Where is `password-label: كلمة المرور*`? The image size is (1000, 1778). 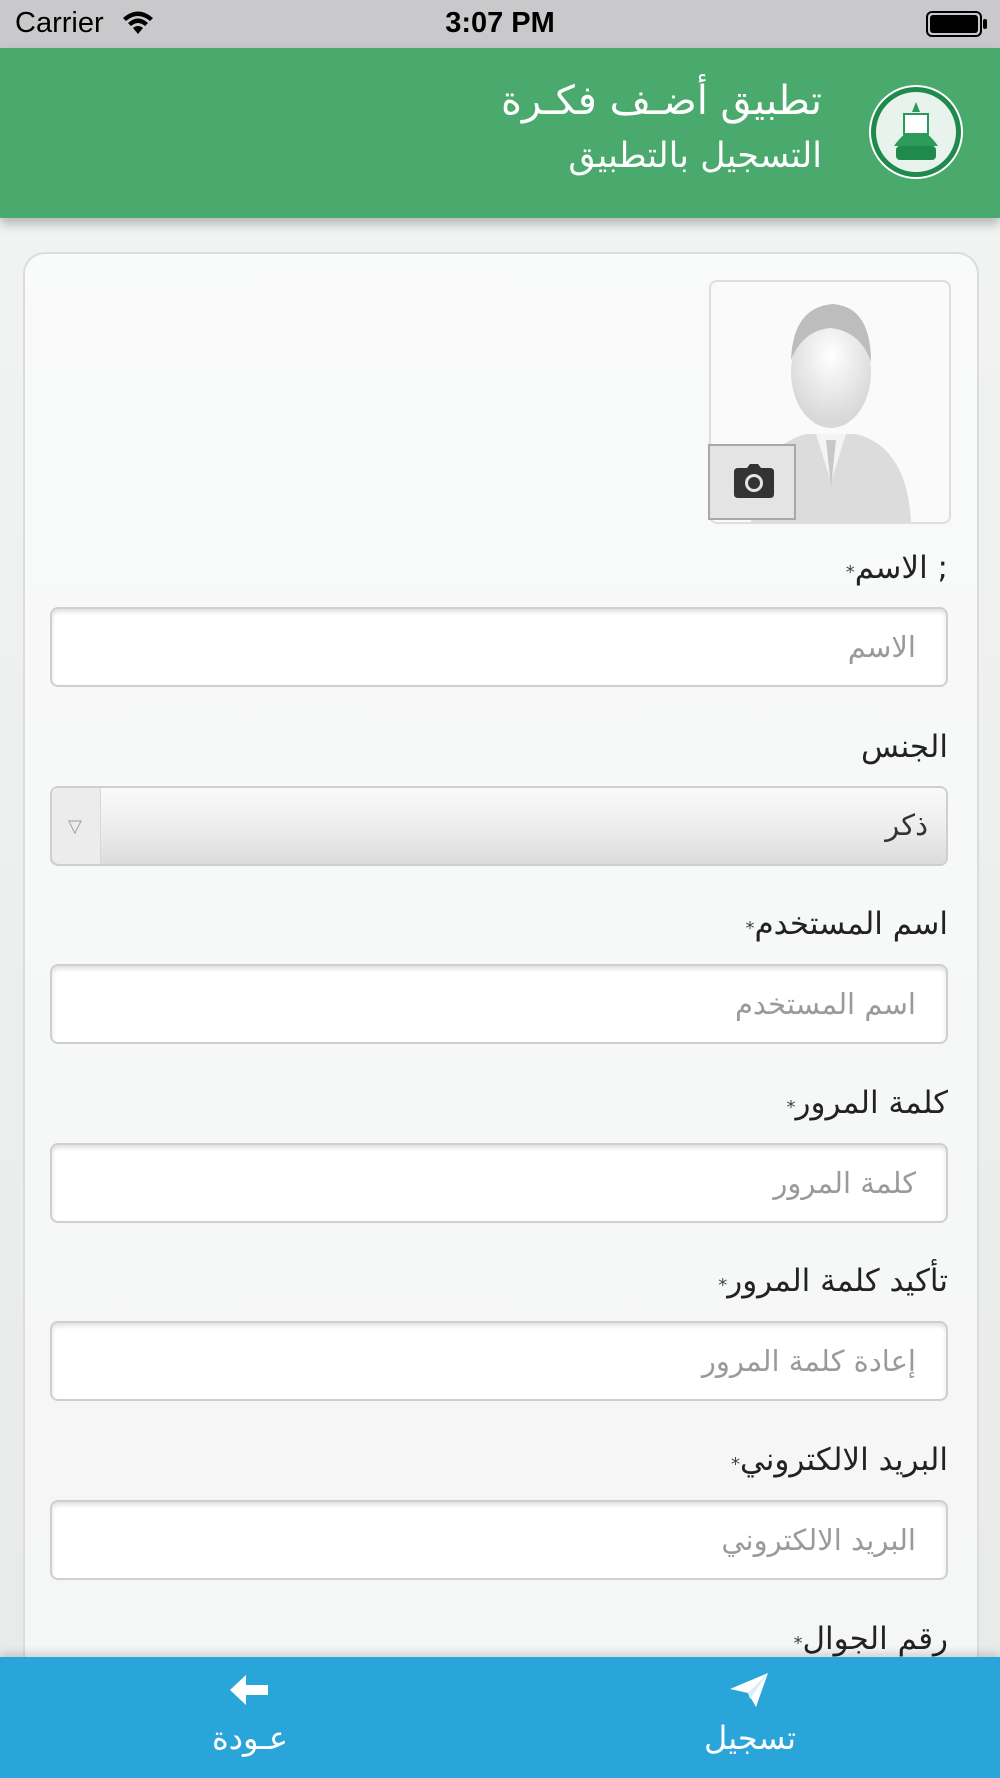 password-label: كلمة المرور* is located at coordinates (867, 1103).